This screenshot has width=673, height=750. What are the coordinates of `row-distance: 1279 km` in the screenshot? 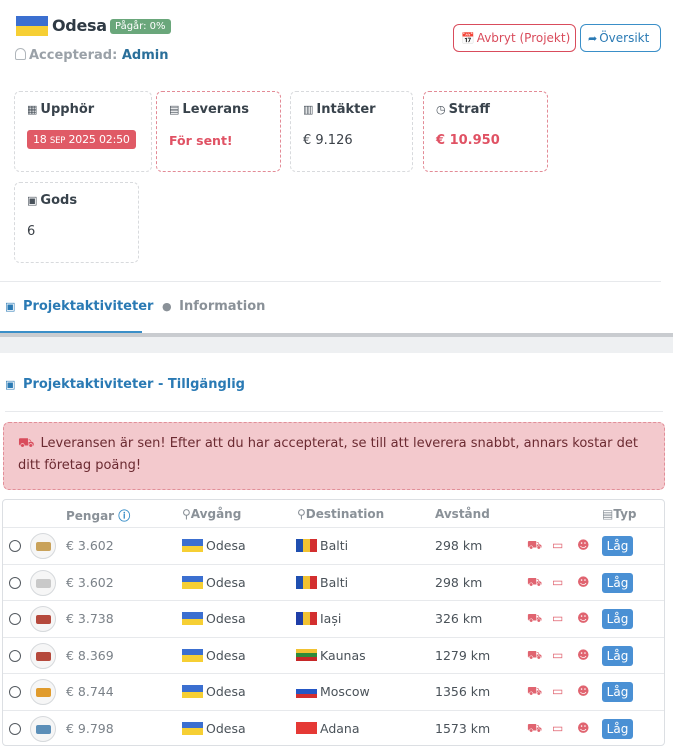 It's located at (463, 655).